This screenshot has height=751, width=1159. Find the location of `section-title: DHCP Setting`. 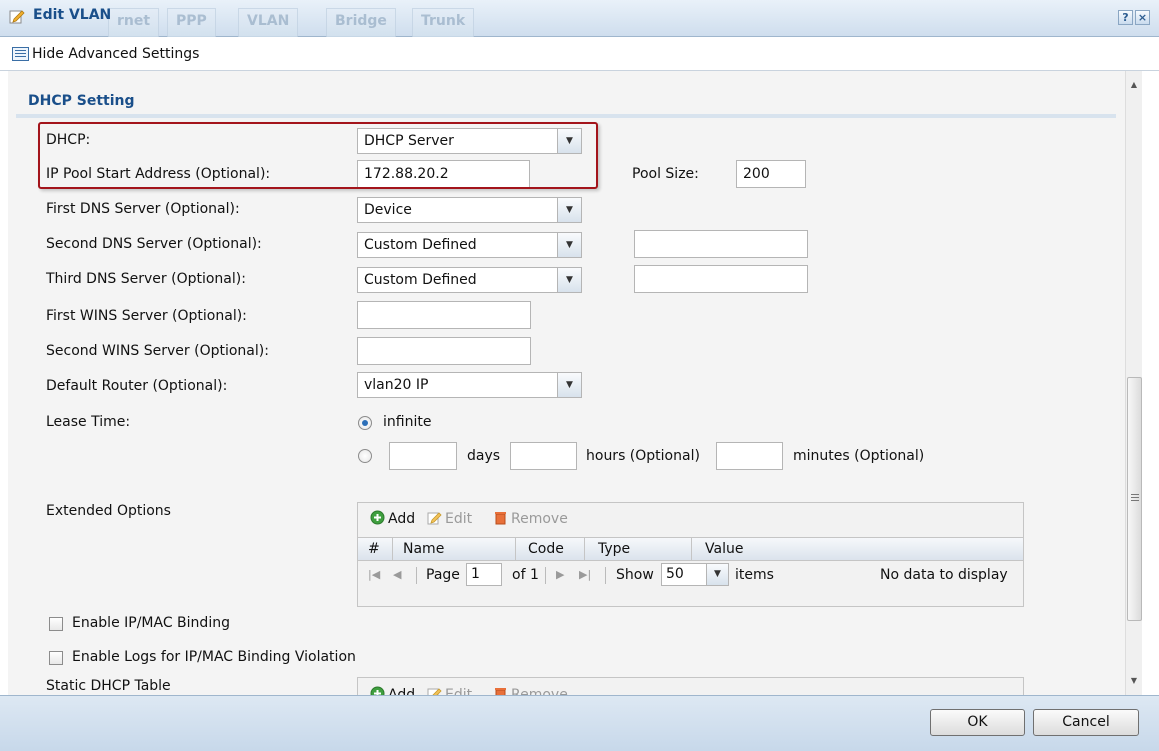

section-title: DHCP Setting is located at coordinates (81, 101).